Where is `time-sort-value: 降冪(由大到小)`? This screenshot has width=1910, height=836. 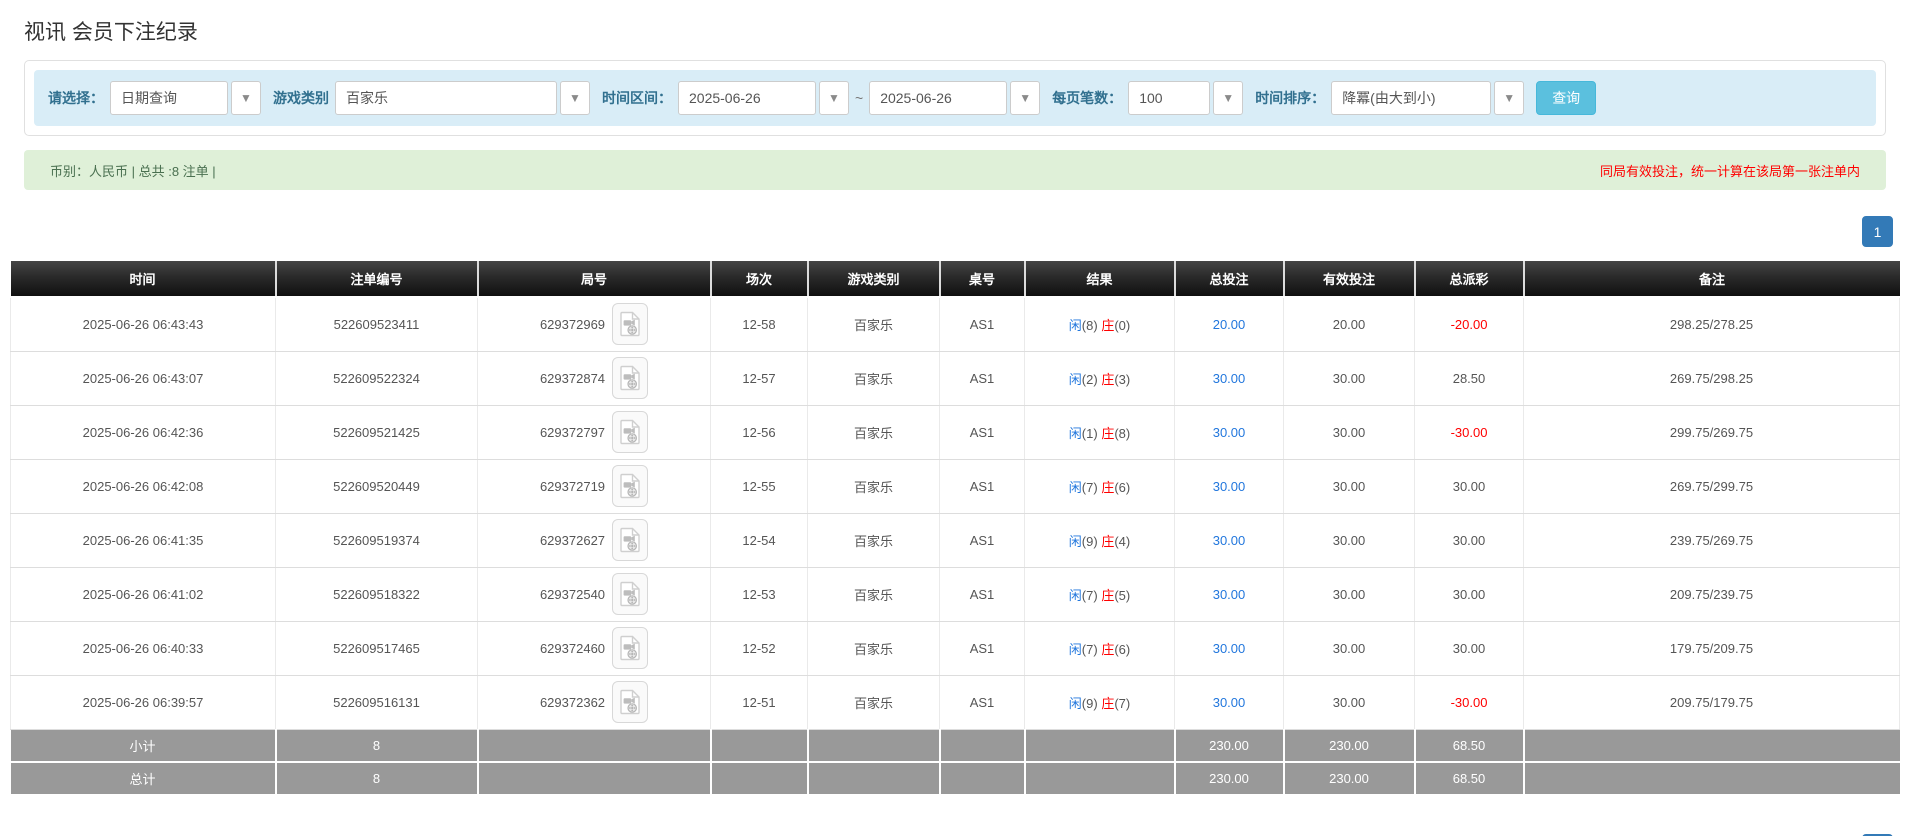 time-sort-value: 降冪(由大到小) is located at coordinates (1411, 98).